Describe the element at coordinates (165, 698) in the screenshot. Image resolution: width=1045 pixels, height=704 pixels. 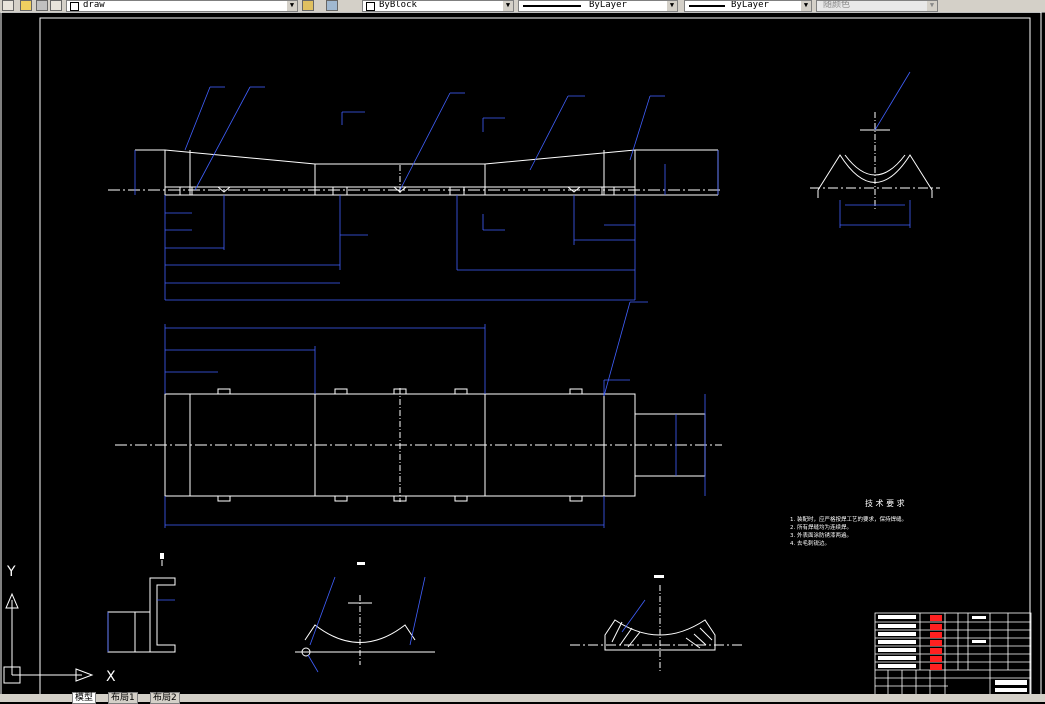
I see `tab-layout2: 布局2` at that location.